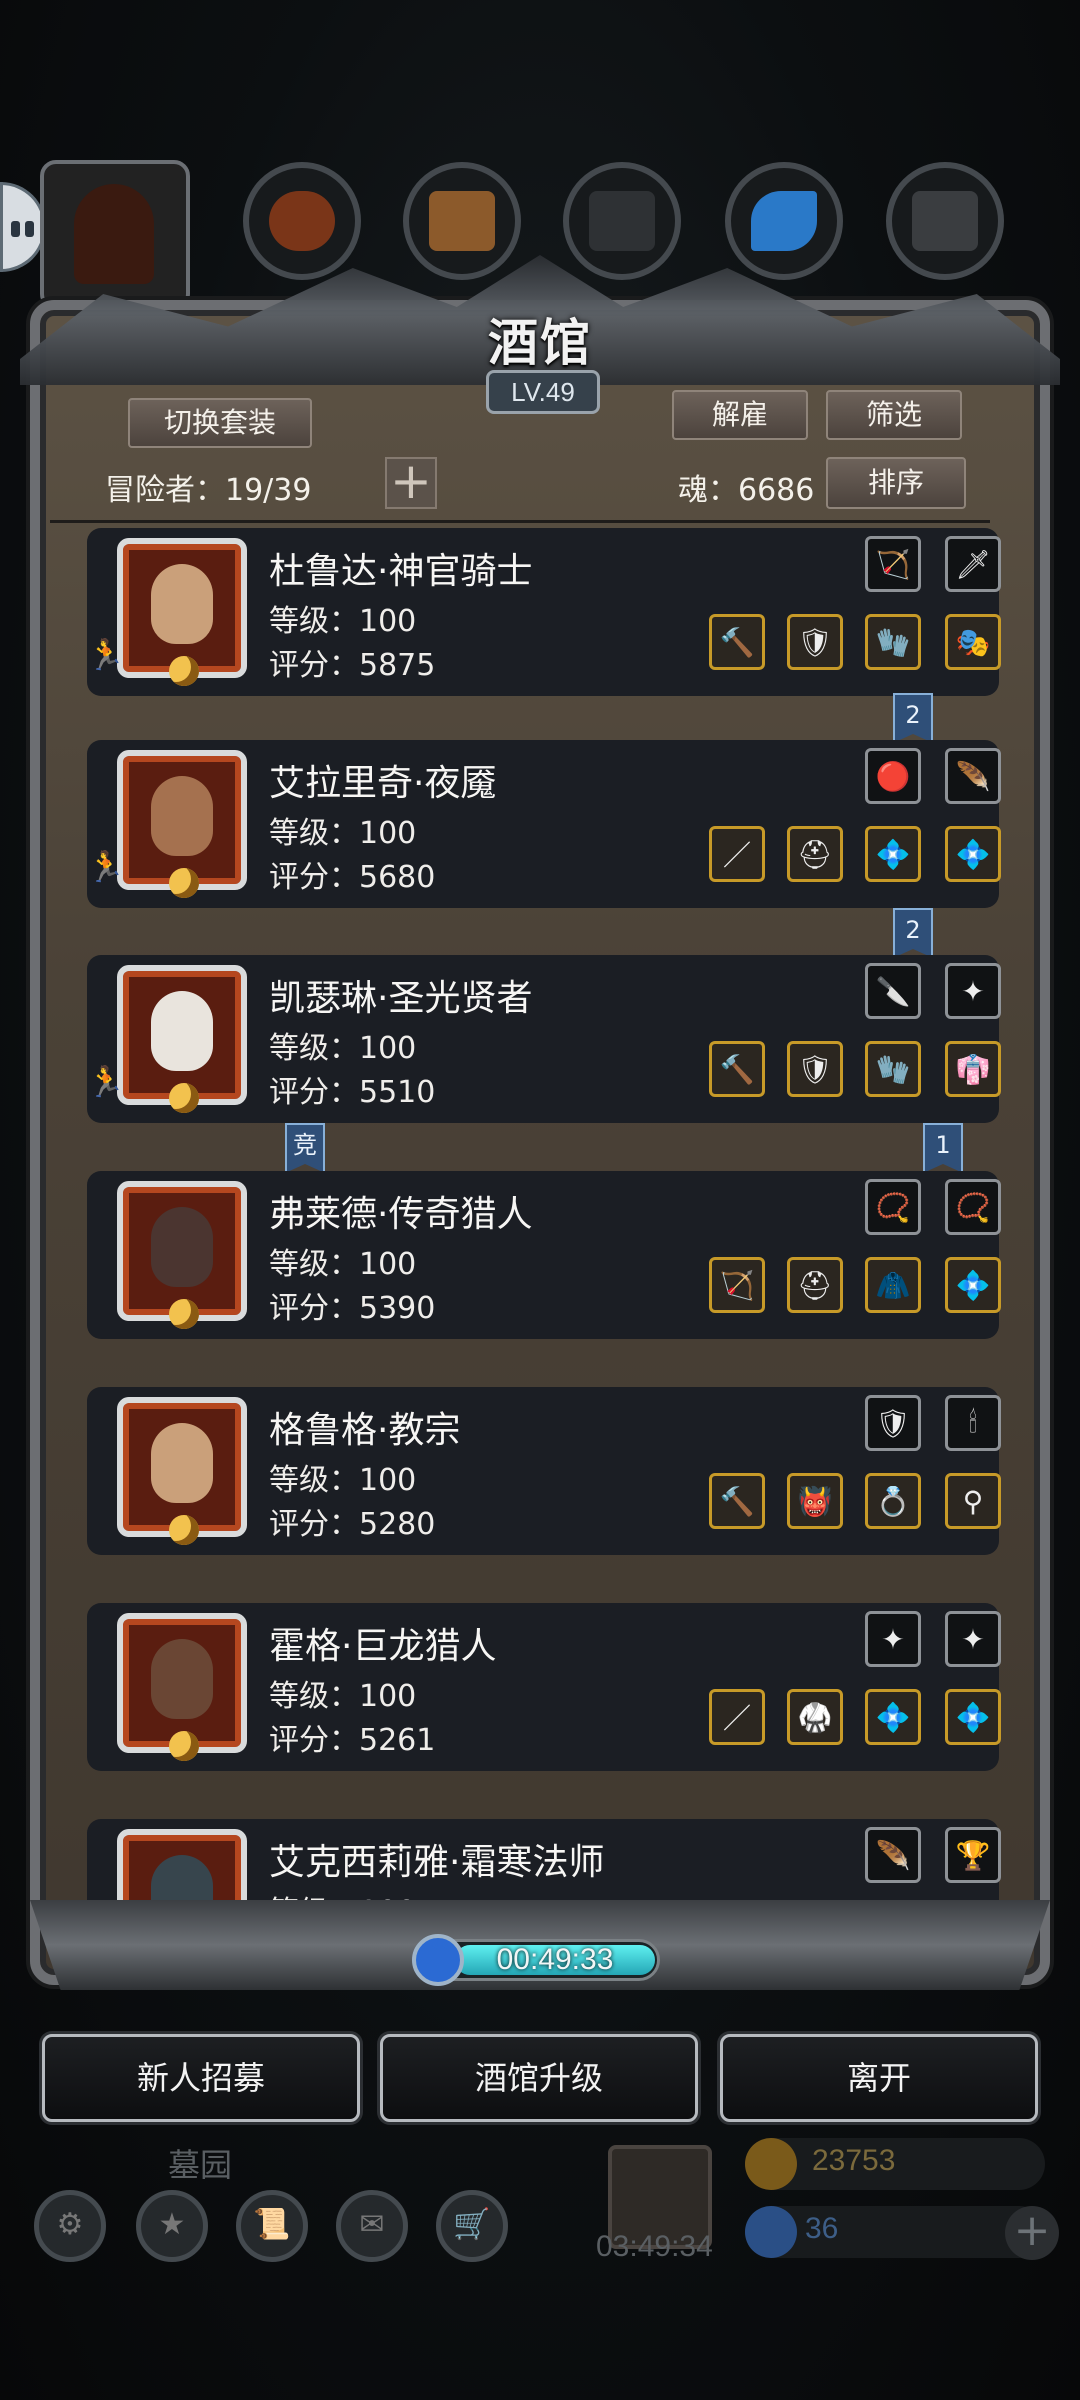 This screenshot has width=1080, height=2400. I want to click on candelabra-icon: 🕯, so click(973, 1423).